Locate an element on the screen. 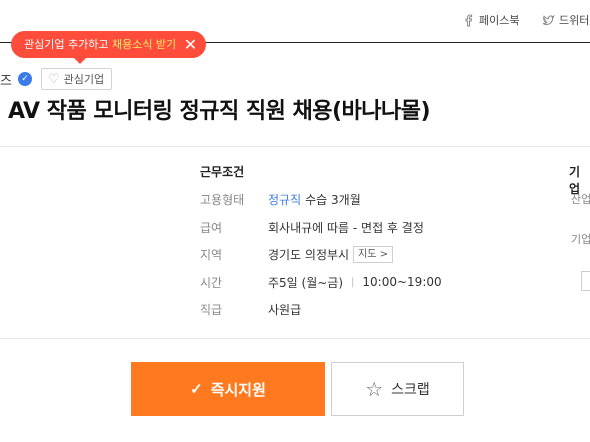 This screenshot has width=590, height=442. conditions-title: 근무조건 is located at coordinates (222, 172).